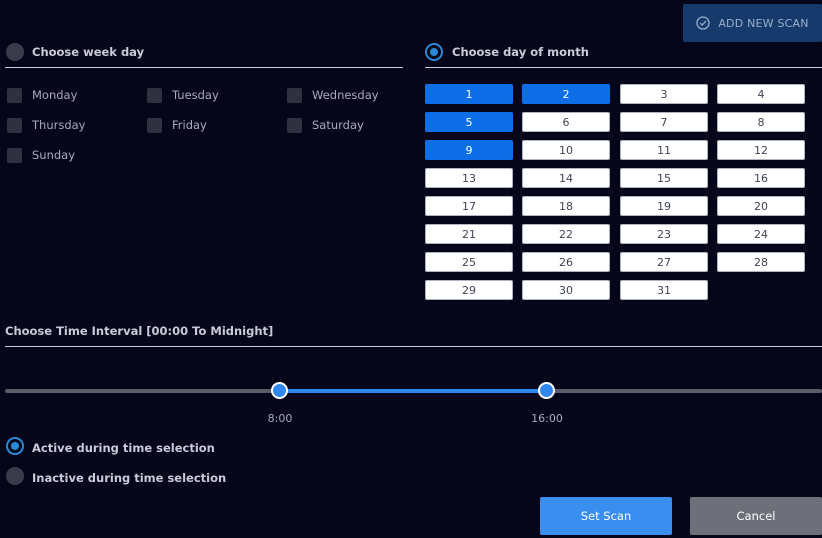 This screenshot has width=822, height=538. I want to click on weekday-label: Monday, so click(55, 95).